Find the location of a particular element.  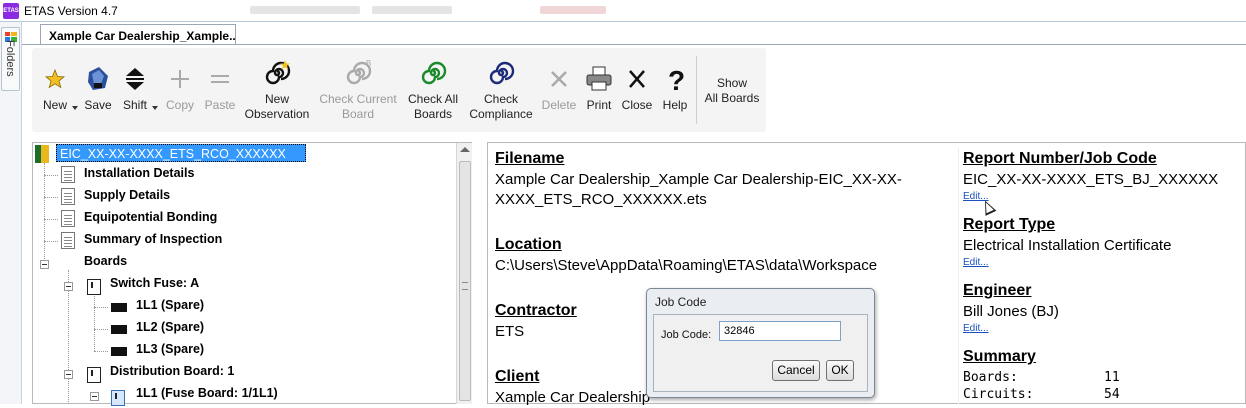

show-all-boards-label-2: All Boards is located at coordinates (732, 98).